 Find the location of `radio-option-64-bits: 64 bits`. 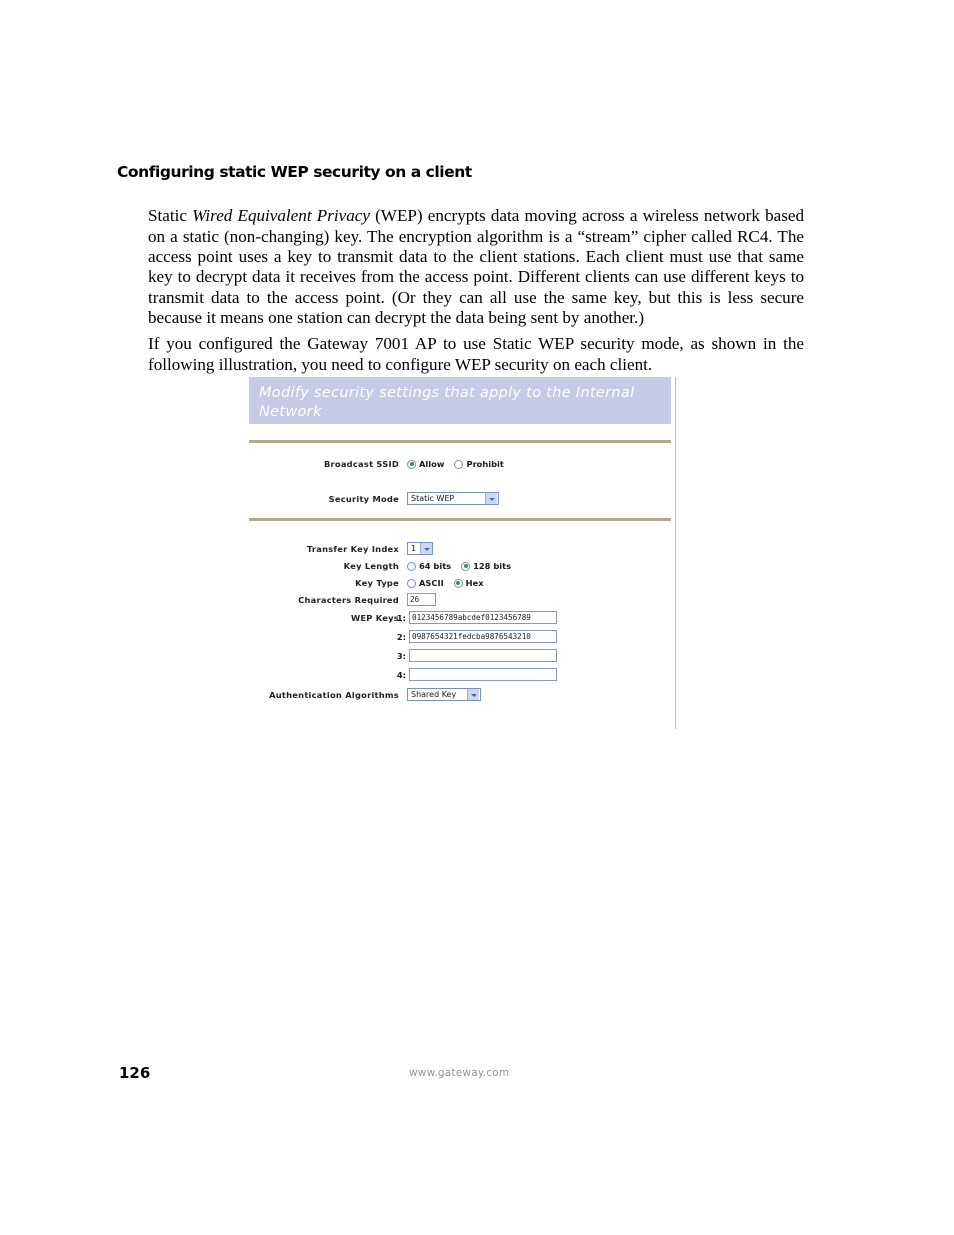

radio-option-64-bits: 64 bits is located at coordinates (429, 566).